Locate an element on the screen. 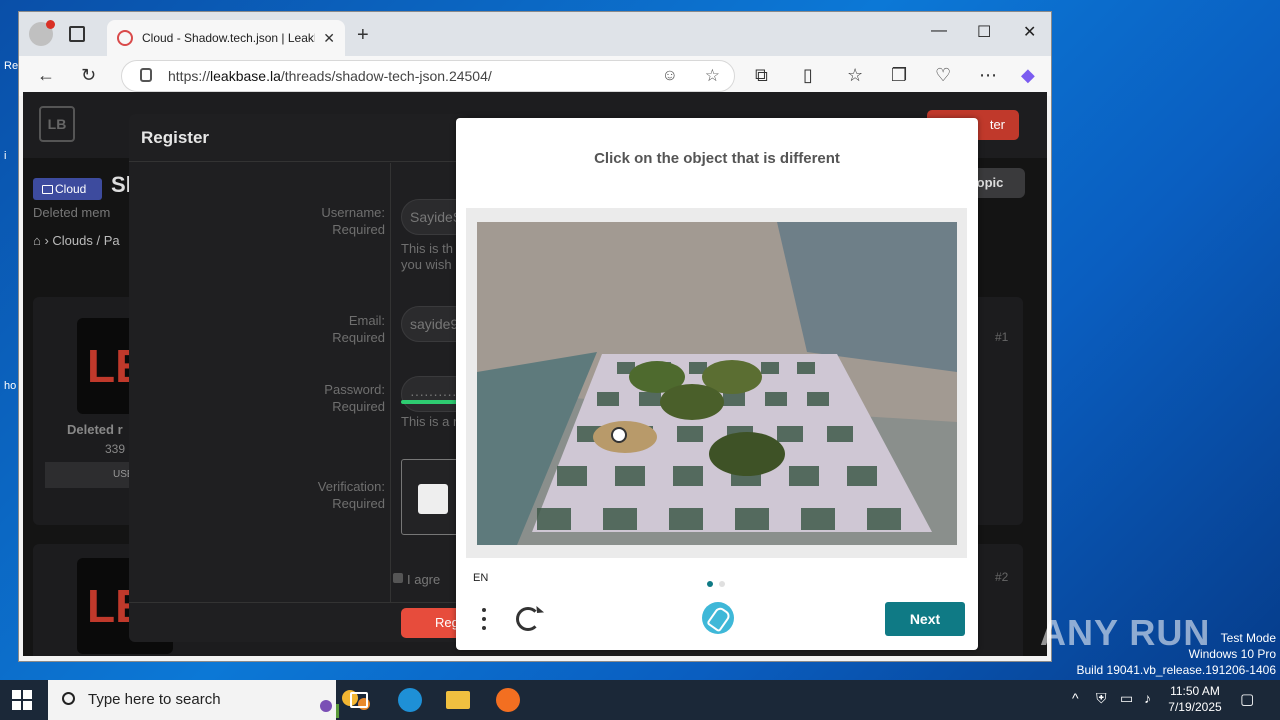 The width and height of the screenshot is (1280, 720). breadcrumb: ⌂ › Clouds / Pa is located at coordinates (76, 240).